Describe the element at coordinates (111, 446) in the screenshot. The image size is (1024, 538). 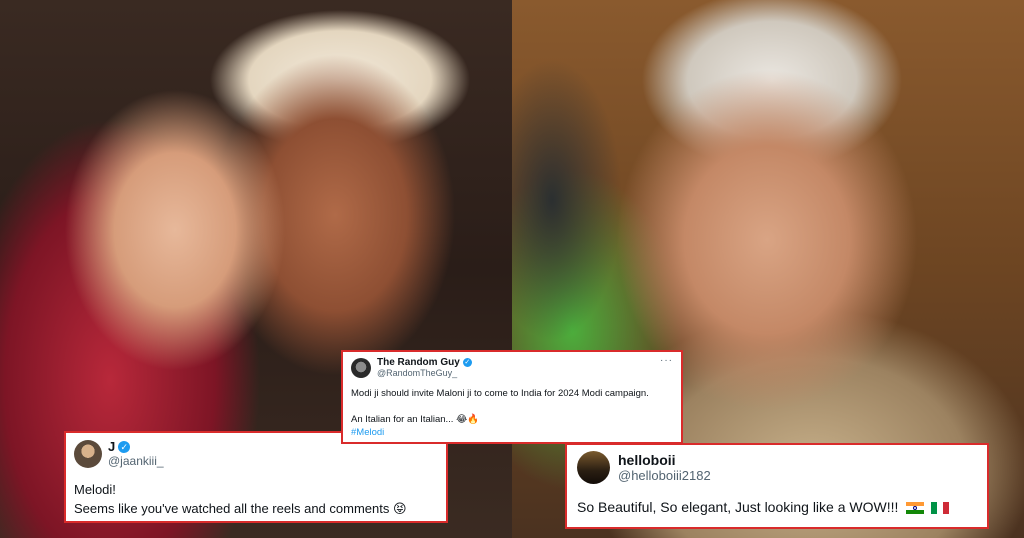
I see `author-name: J` at that location.